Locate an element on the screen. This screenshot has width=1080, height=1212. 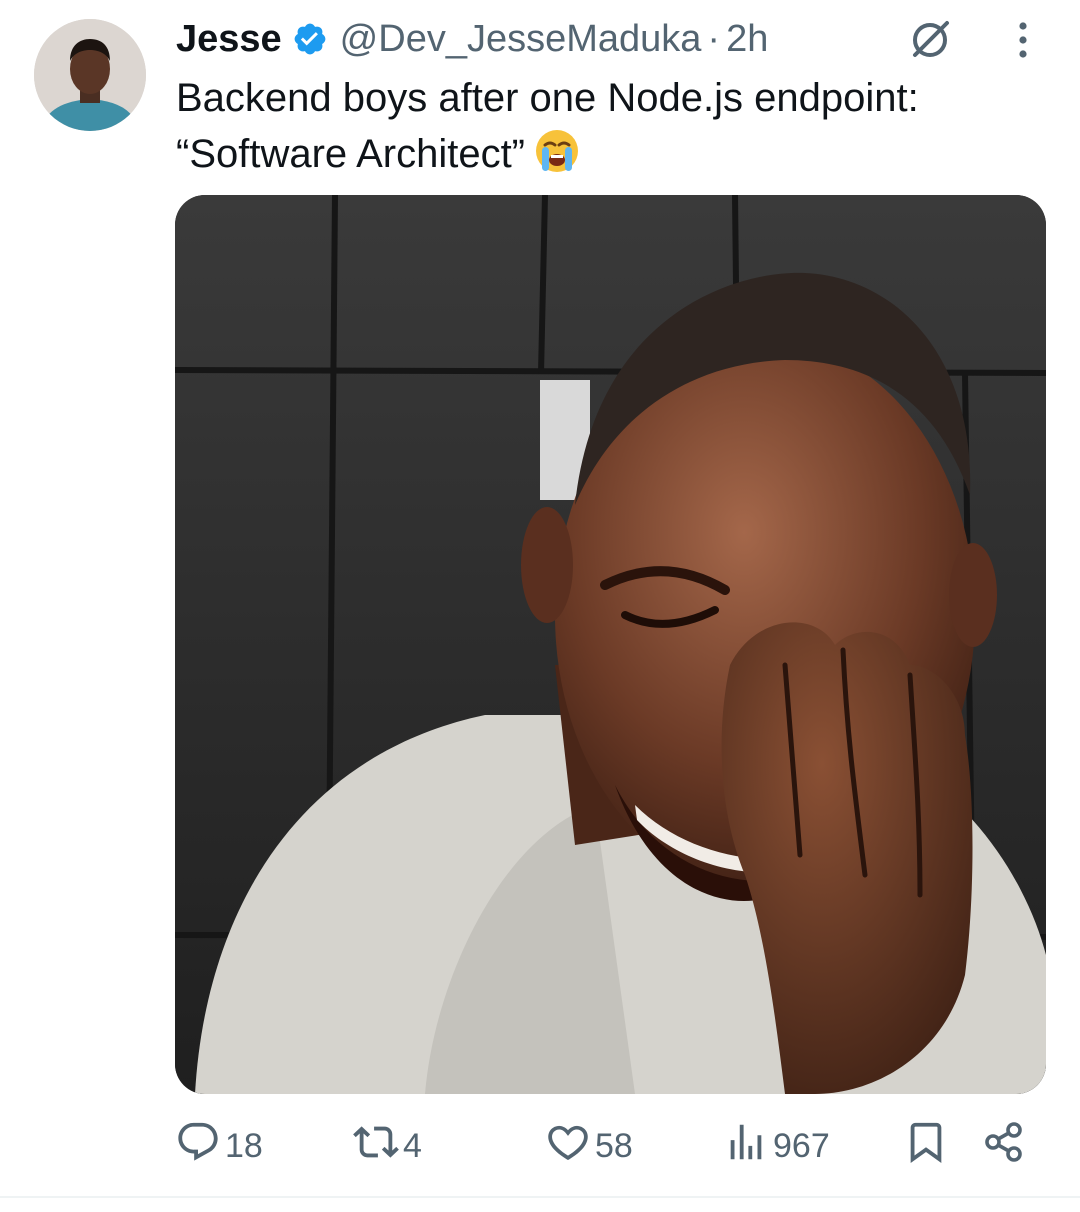
tweet-text-line-2-text: “Software Architect” is located at coordinates (351, 154).